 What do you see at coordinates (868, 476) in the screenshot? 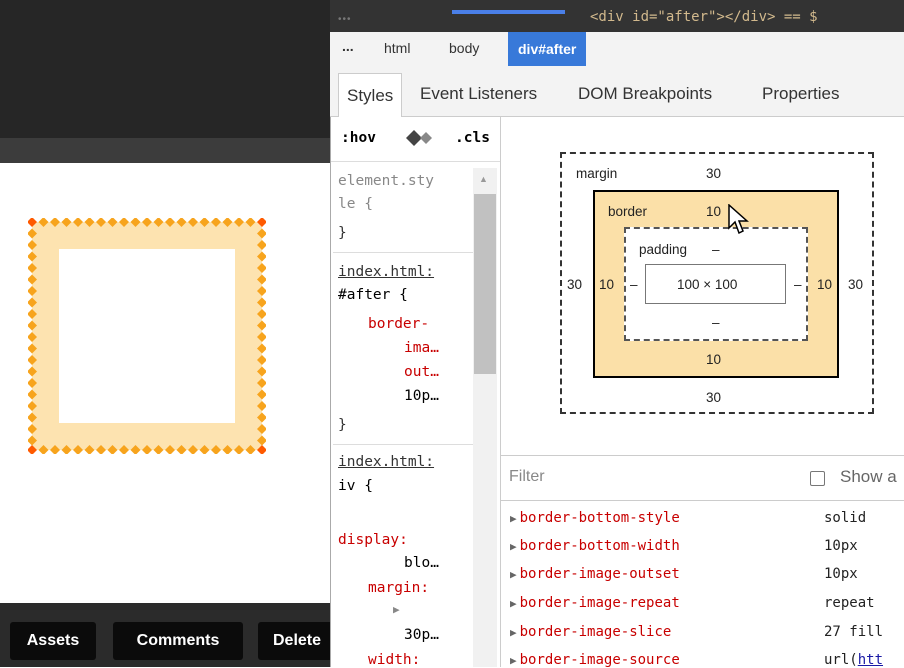
I see `show-all-label: Show a` at bounding box center [868, 476].